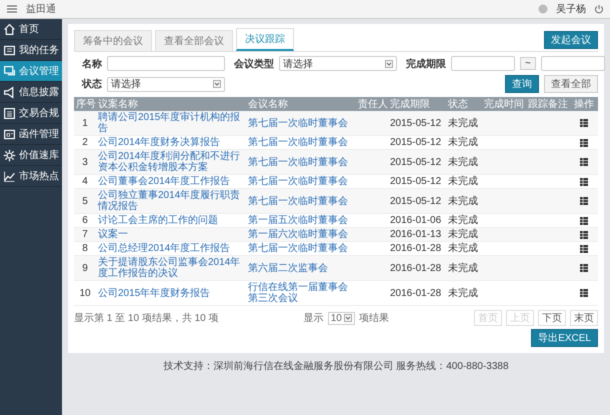  Describe the element at coordinates (301, 234) in the screenshot. I see `meeting-link: 第一届六次临时董事会` at that location.